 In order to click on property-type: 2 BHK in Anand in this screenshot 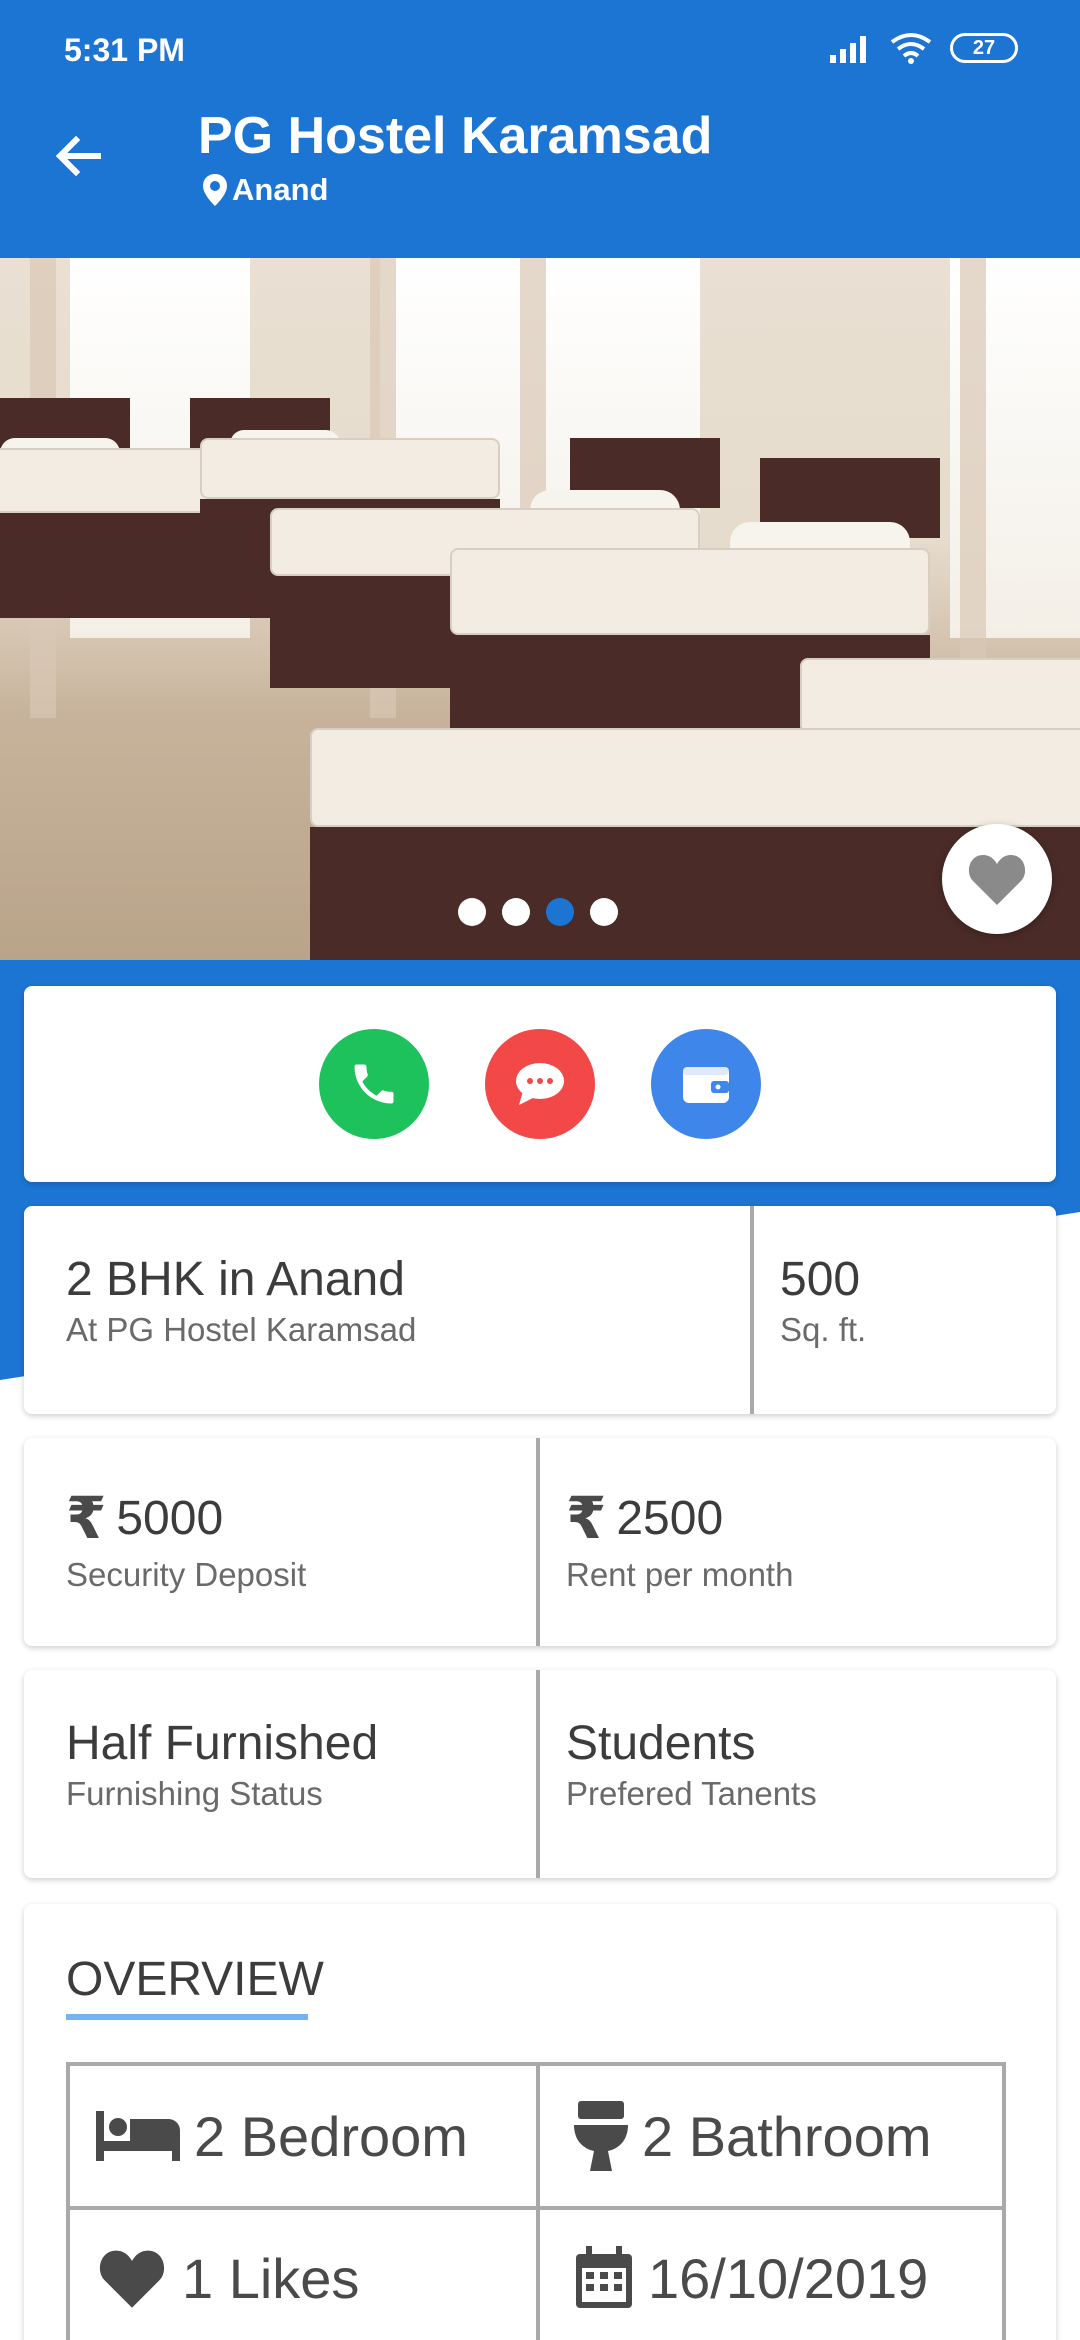, I will do `click(235, 1279)`.